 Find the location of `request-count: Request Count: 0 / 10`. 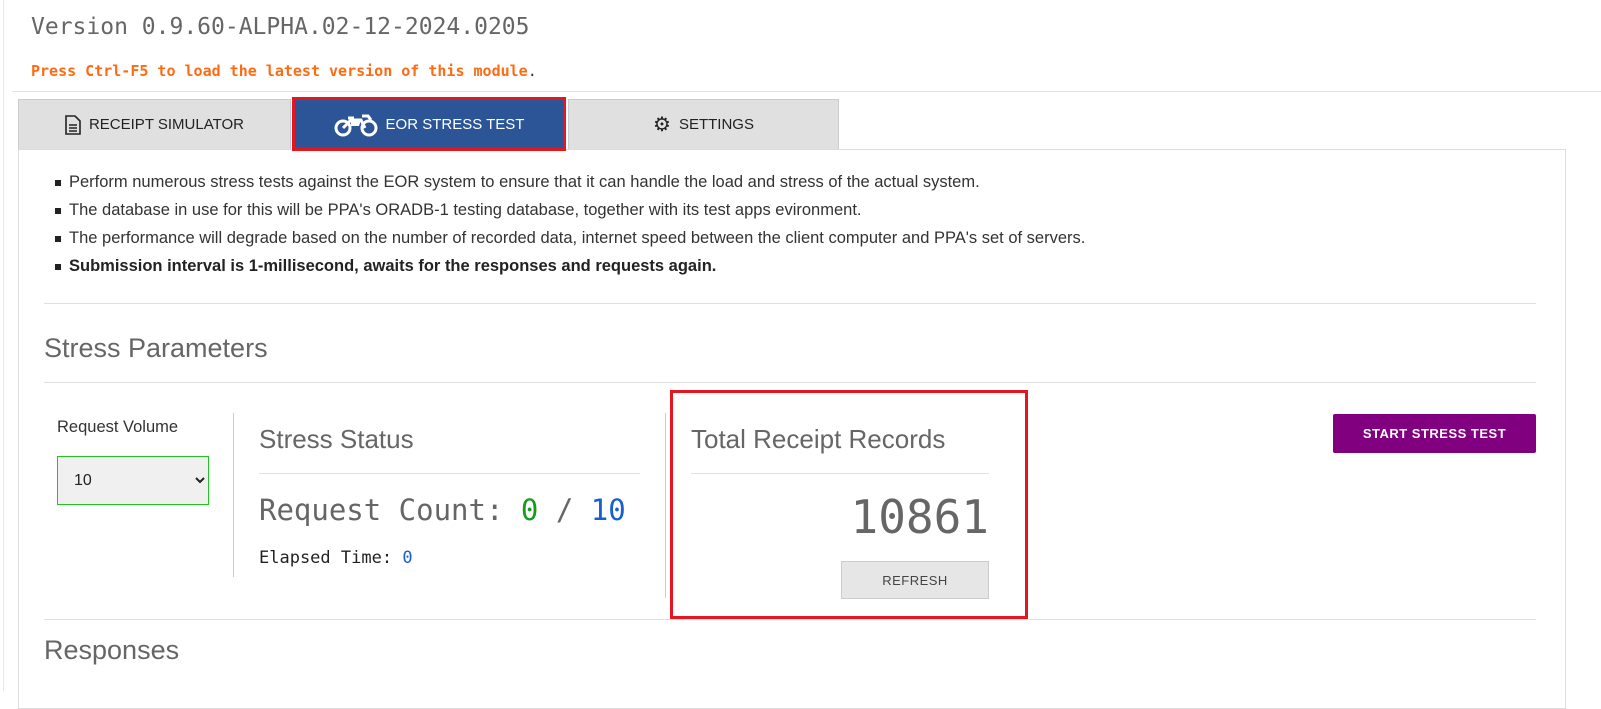

request-count: Request Count: 0 / 10 is located at coordinates (442, 510).